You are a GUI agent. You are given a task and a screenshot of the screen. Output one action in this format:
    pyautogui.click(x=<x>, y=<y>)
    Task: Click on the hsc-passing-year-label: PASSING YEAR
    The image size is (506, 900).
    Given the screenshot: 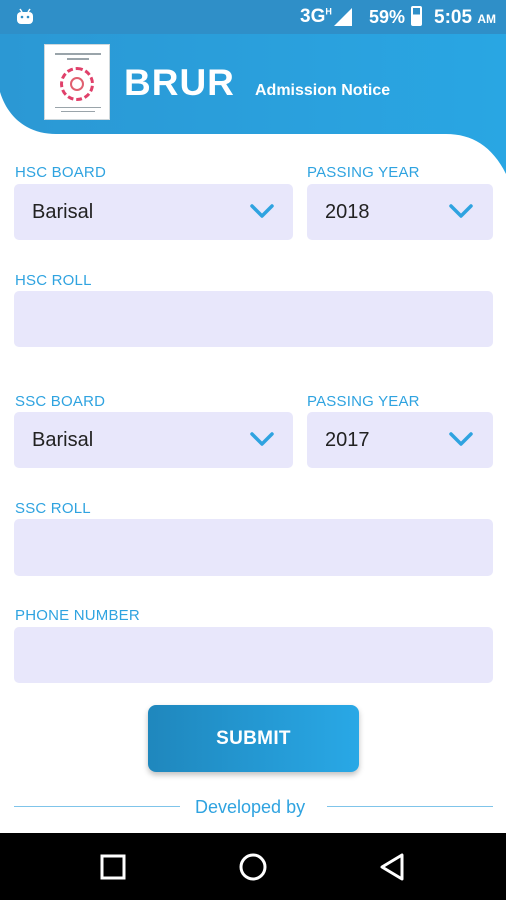 What is the action you would take?
    pyautogui.click(x=363, y=172)
    